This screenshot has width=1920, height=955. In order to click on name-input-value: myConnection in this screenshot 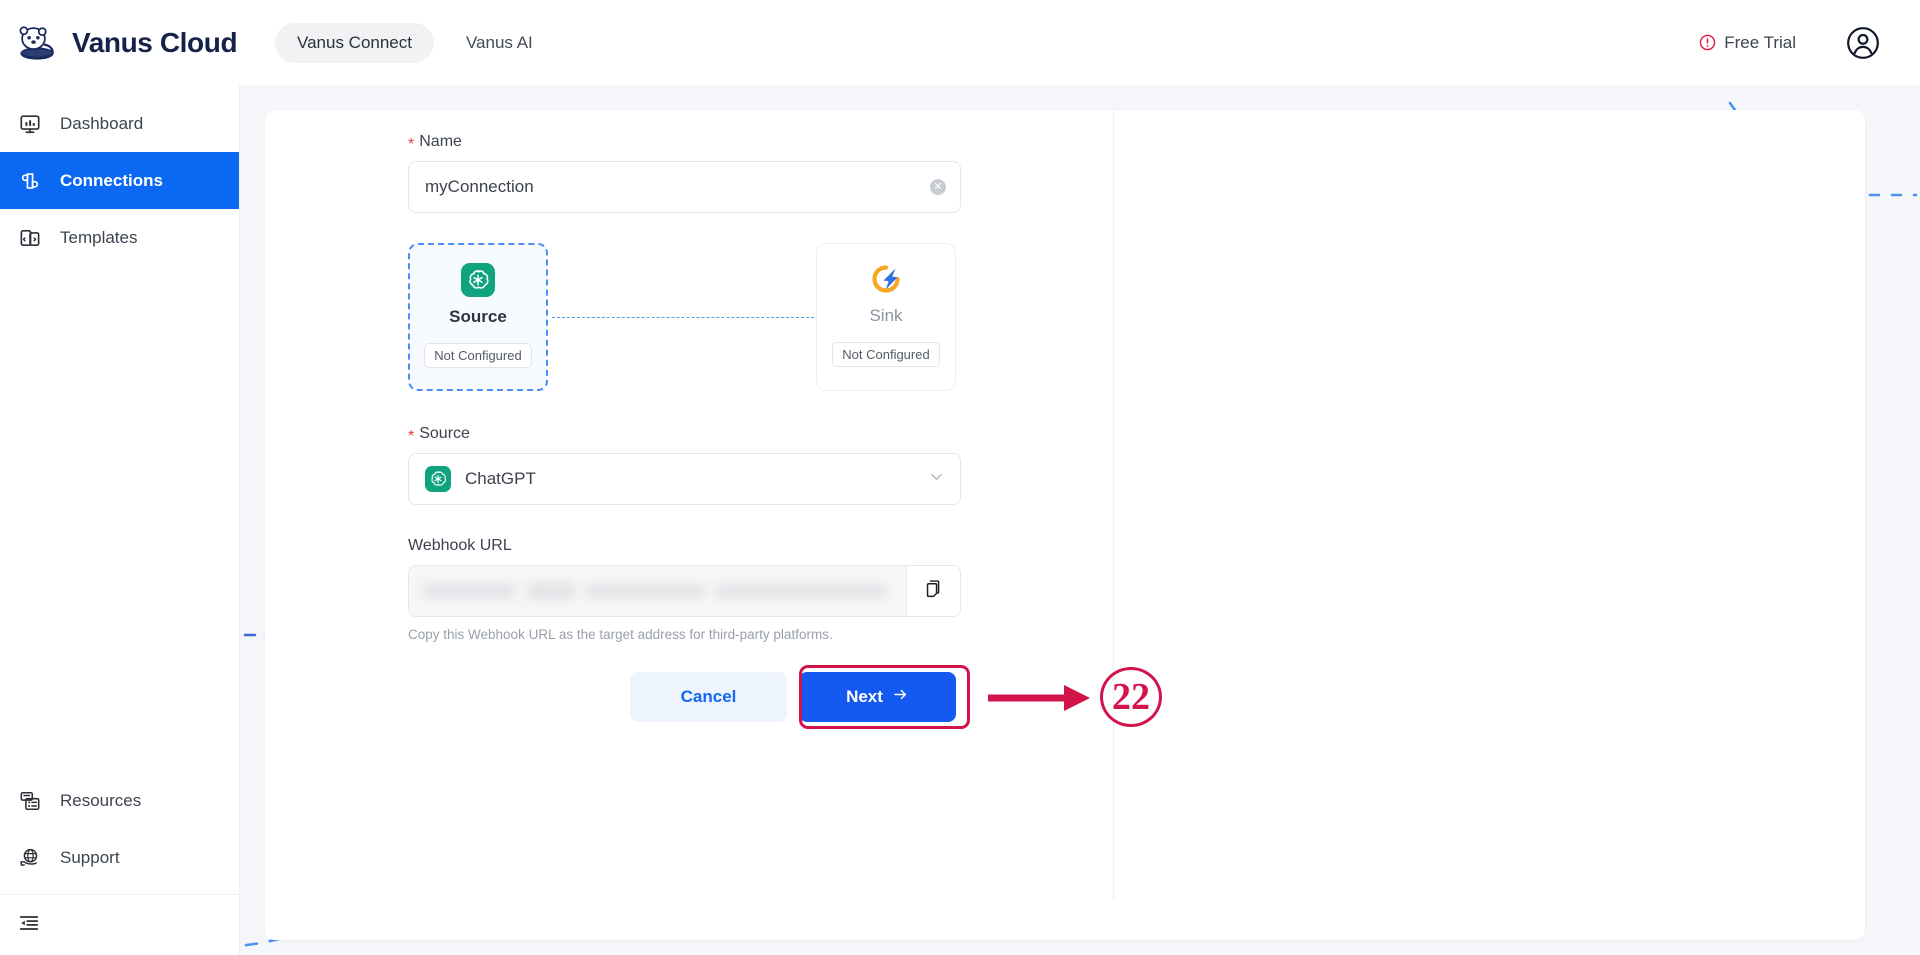, I will do `click(479, 186)`.